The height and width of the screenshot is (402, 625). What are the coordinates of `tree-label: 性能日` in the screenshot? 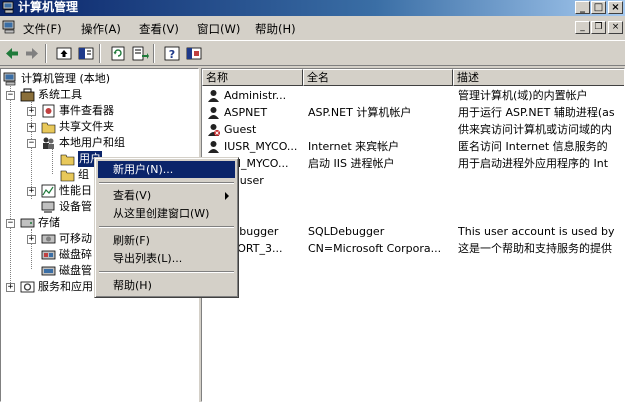 It's located at (75, 190).